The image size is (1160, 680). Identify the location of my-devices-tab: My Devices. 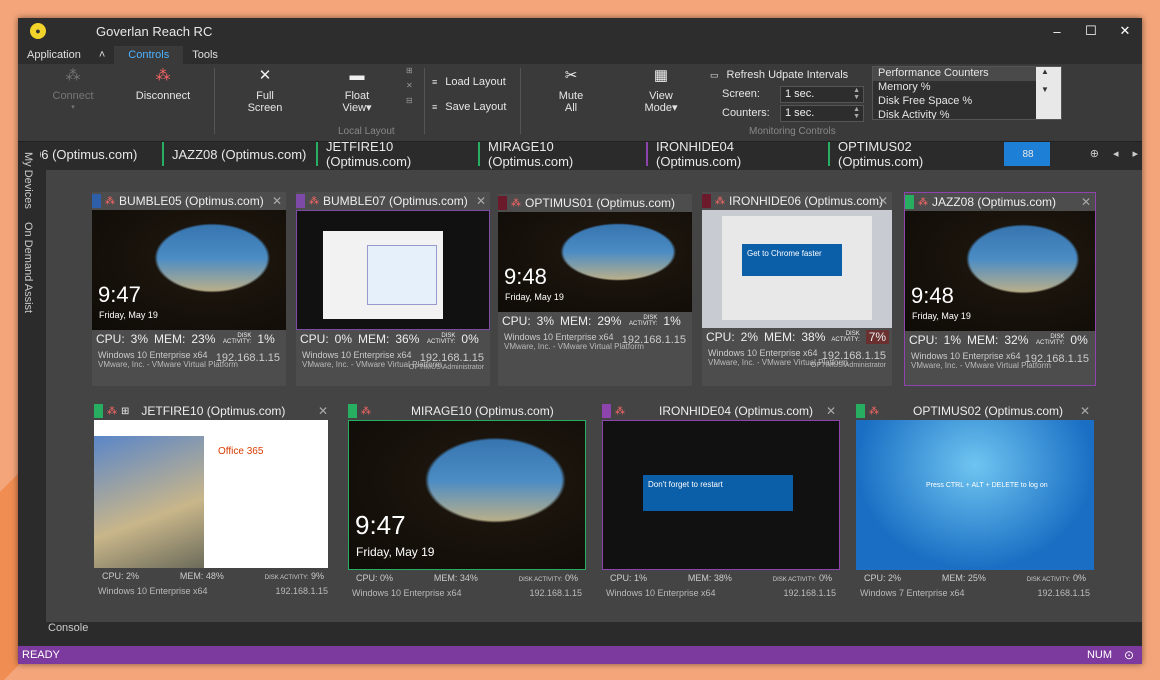
(28, 180).